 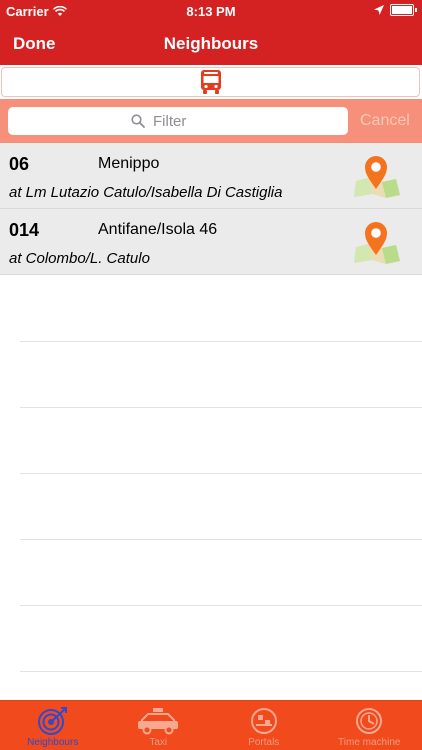 I want to click on page-title: Neighbours, so click(x=211, y=43).